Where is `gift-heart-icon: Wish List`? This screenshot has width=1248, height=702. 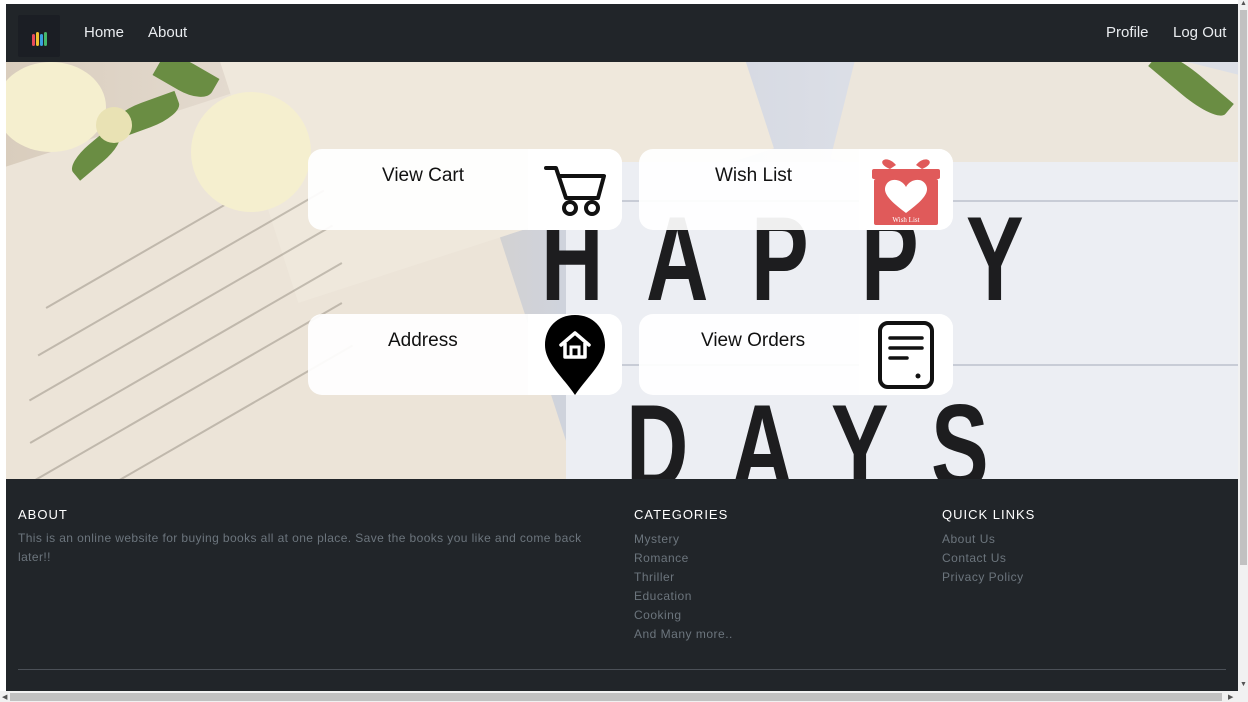
gift-heart-icon: Wish List is located at coordinates (906, 189).